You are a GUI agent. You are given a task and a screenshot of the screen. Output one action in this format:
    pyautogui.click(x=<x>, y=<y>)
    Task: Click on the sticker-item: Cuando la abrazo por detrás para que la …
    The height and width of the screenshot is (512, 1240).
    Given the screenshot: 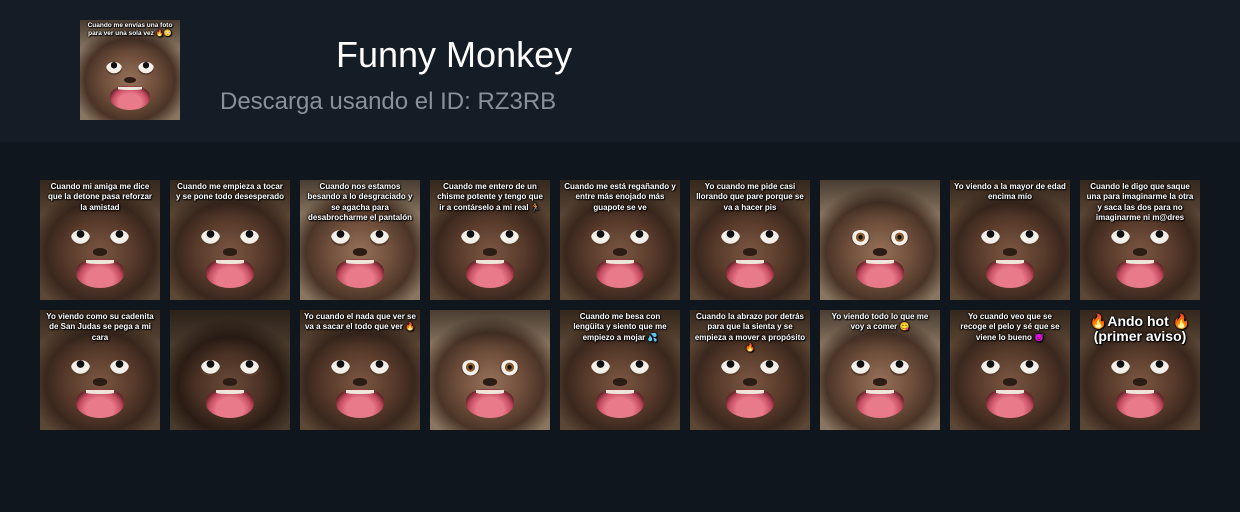 What is the action you would take?
    pyautogui.click(x=750, y=370)
    